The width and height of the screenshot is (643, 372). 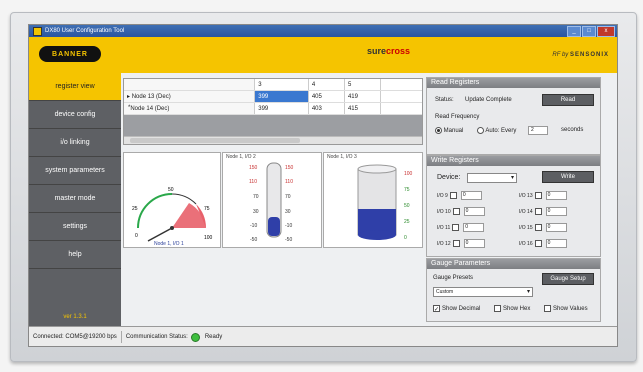 I want to click on dial-tick-label: 75, so click(x=207, y=209).